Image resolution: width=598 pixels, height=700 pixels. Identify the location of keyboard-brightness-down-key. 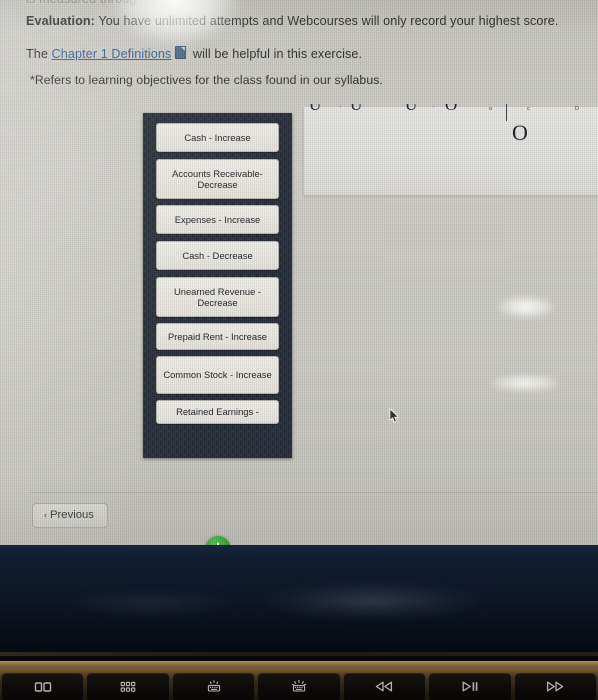
(213, 686).